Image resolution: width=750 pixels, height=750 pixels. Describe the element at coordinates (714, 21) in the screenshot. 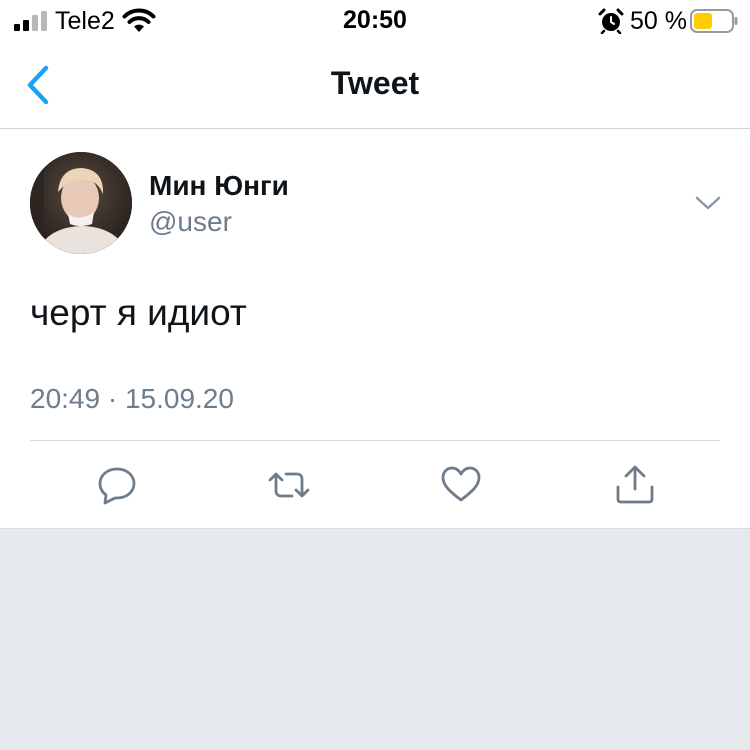

I see `battery-icon` at that location.